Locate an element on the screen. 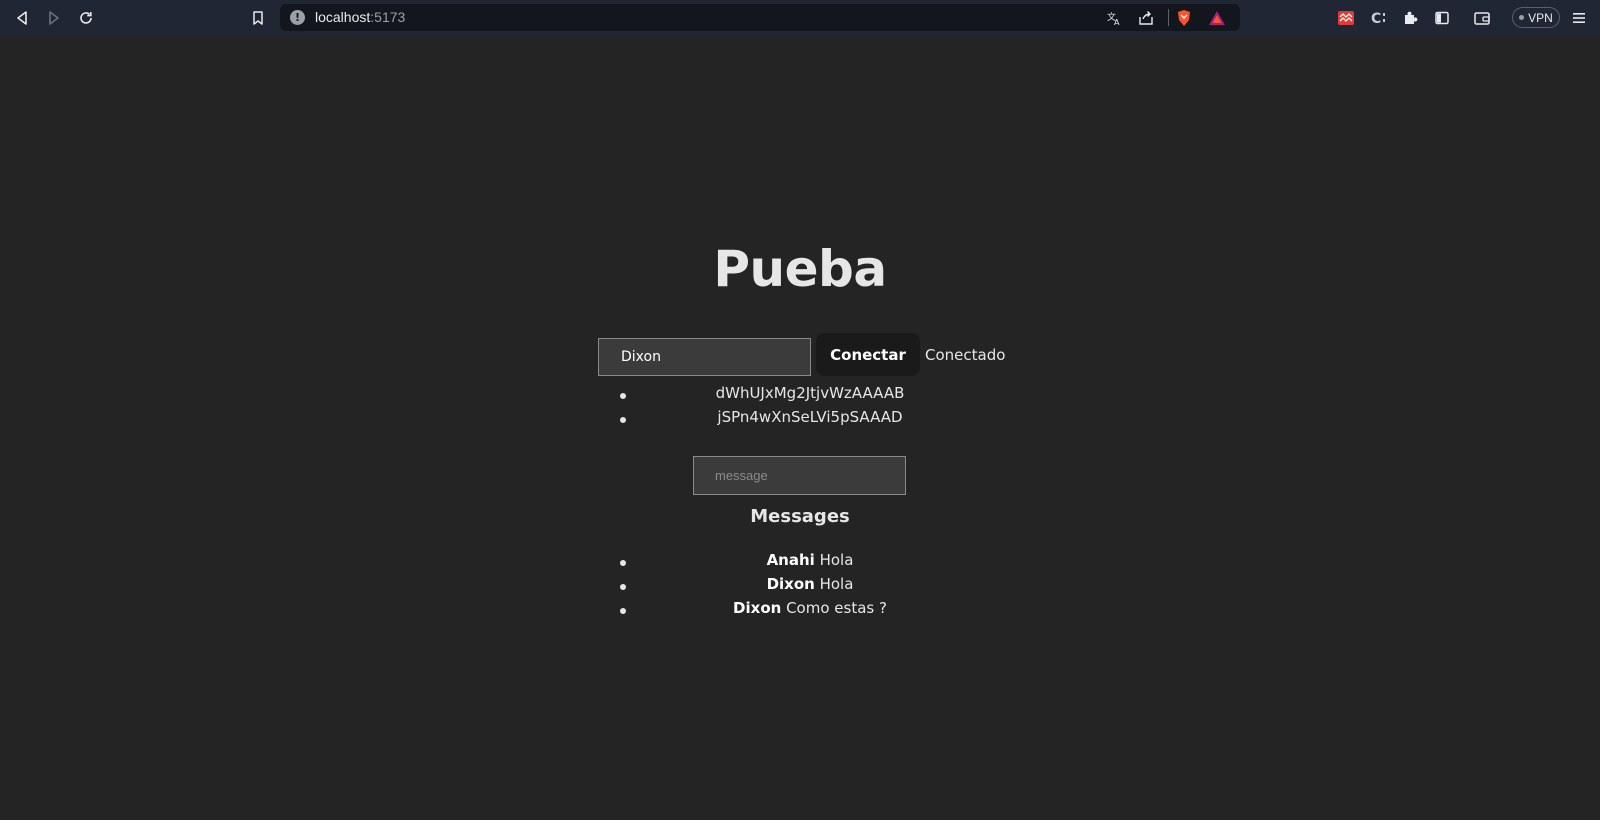  message-input is located at coordinates (799, 475).